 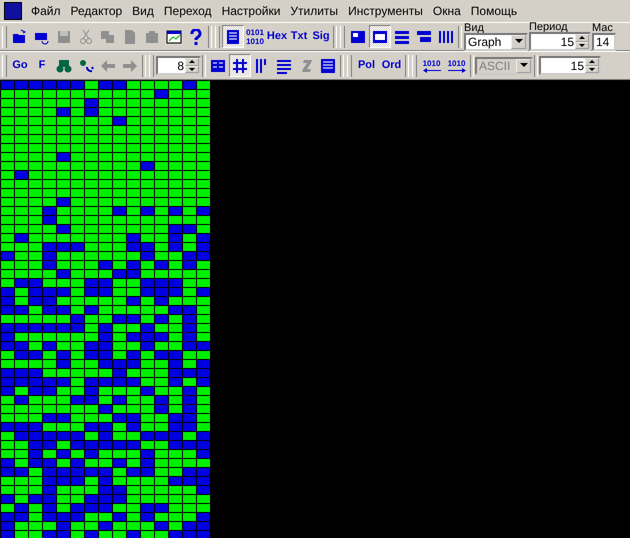 I want to click on field-label: Вид, so click(x=474, y=27).